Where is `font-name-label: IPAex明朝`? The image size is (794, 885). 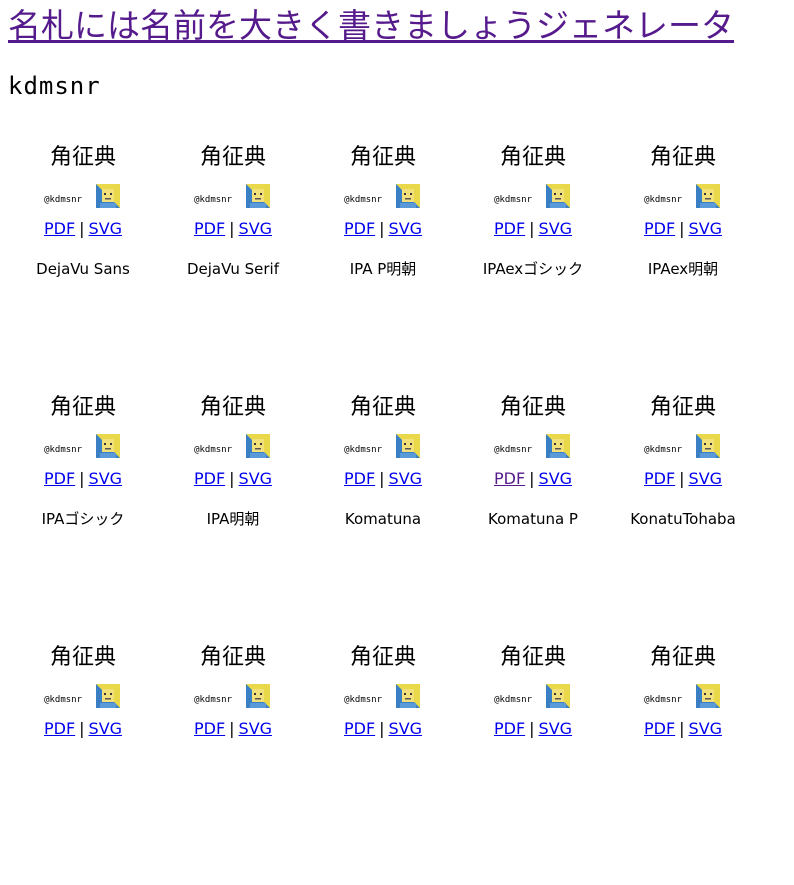
font-name-label: IPAex明朝 is located at coordinates (683, 269).